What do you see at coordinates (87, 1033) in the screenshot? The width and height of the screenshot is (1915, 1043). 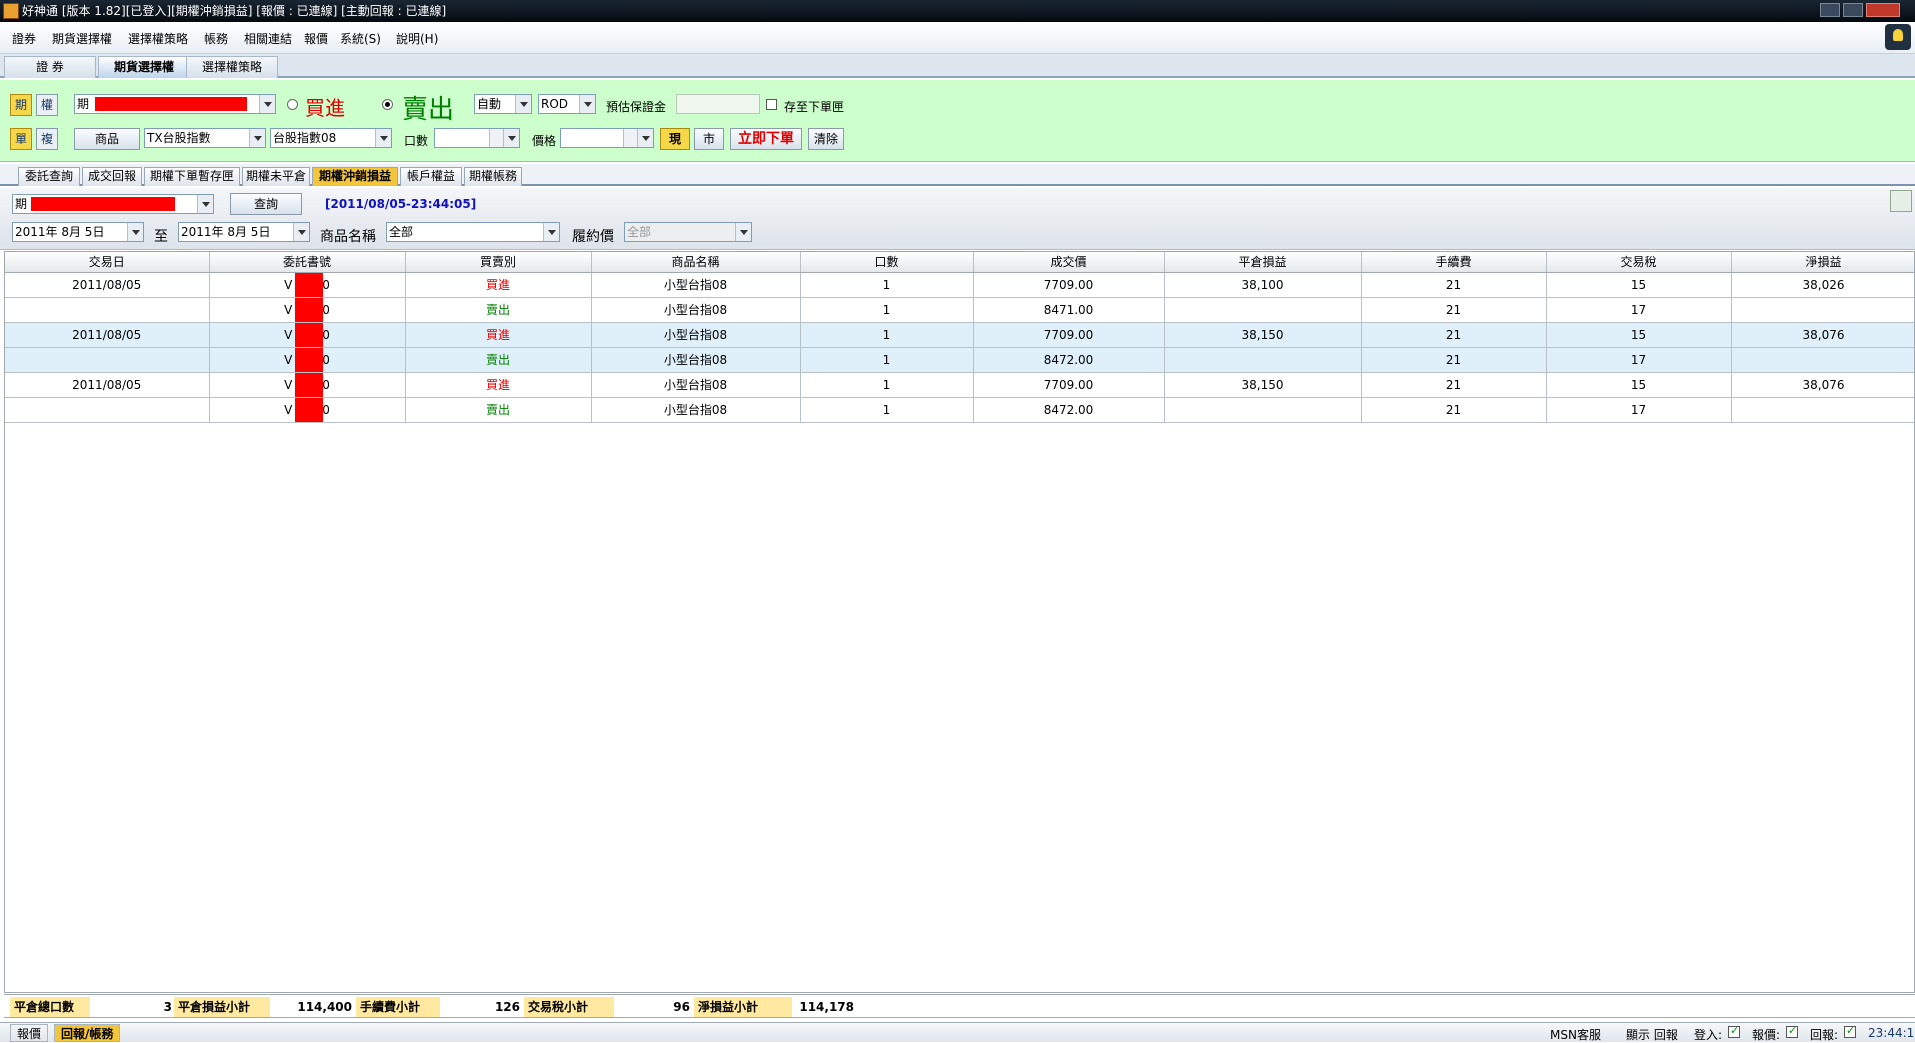 I see `status-tab-report: 回報/帳務` at bounding box center [87, 1033].